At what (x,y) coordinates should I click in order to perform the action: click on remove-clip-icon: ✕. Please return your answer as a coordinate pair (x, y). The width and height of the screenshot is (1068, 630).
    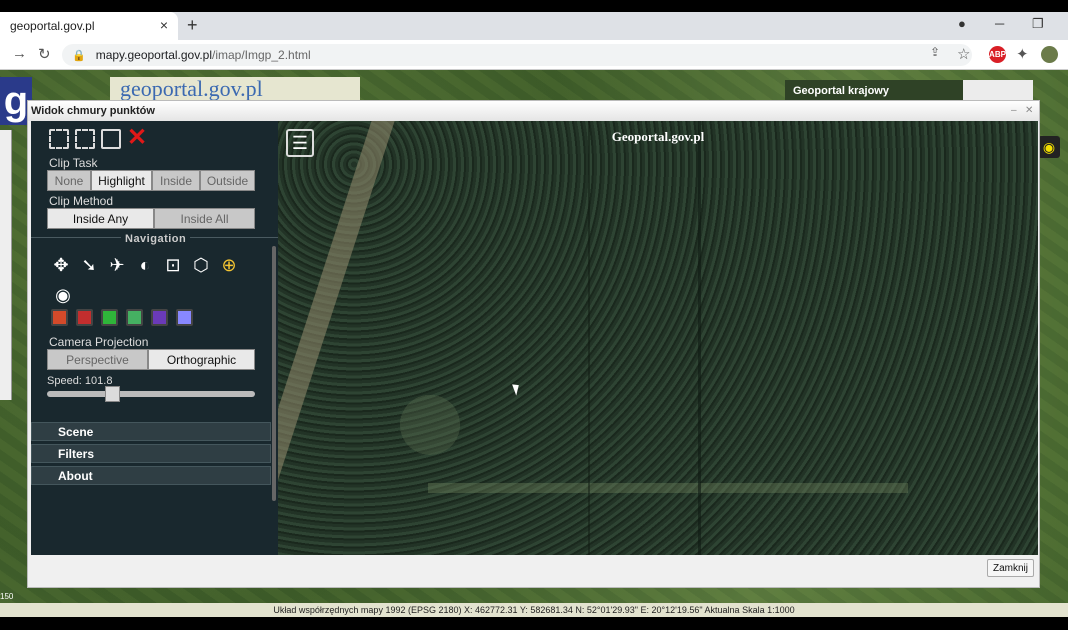
    Looking at the image, I should click on (137, 138).